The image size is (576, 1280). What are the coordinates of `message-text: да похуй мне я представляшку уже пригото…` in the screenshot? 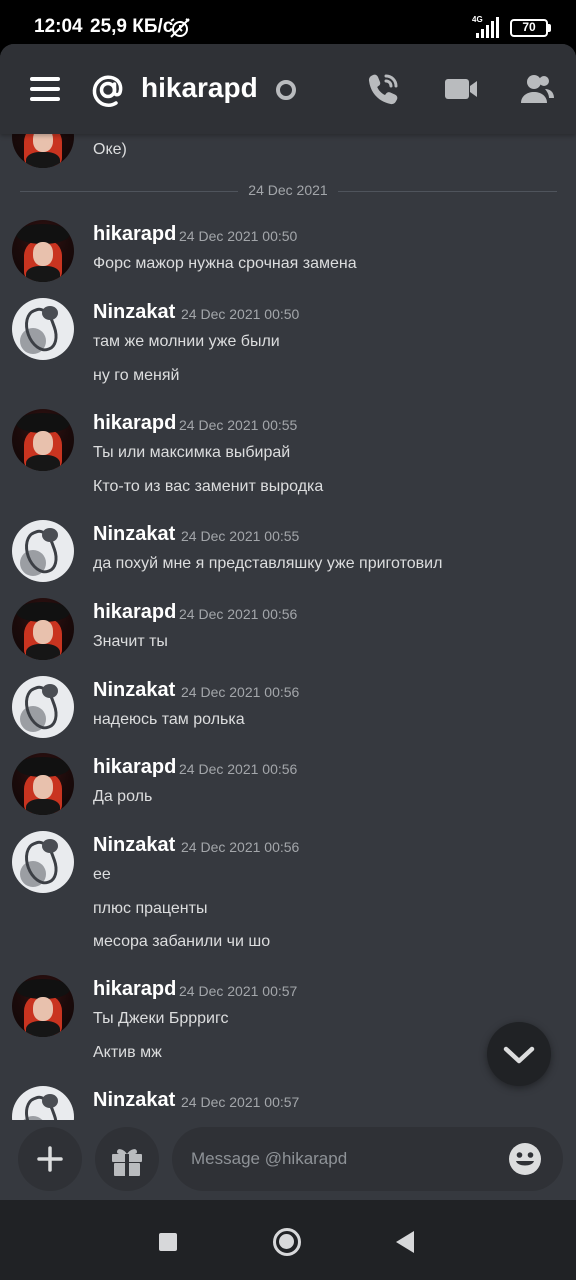 It's located at (268, 563).